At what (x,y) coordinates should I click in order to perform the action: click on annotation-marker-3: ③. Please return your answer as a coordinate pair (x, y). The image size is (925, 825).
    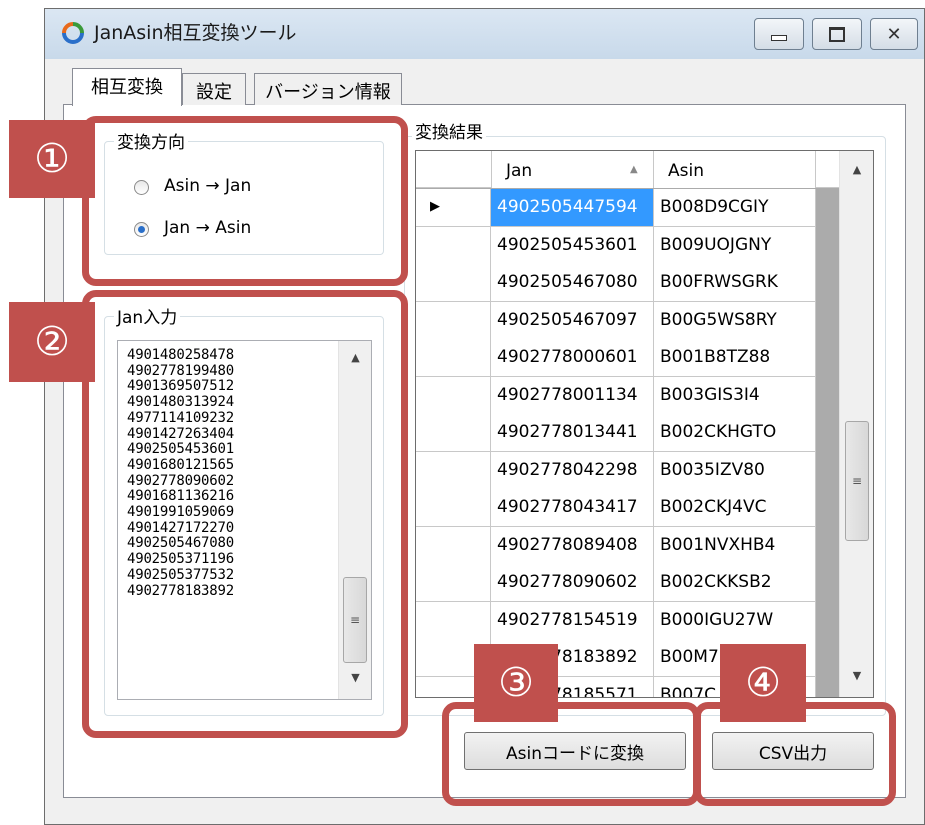
    Looking at the image, I should click on (516, 683).